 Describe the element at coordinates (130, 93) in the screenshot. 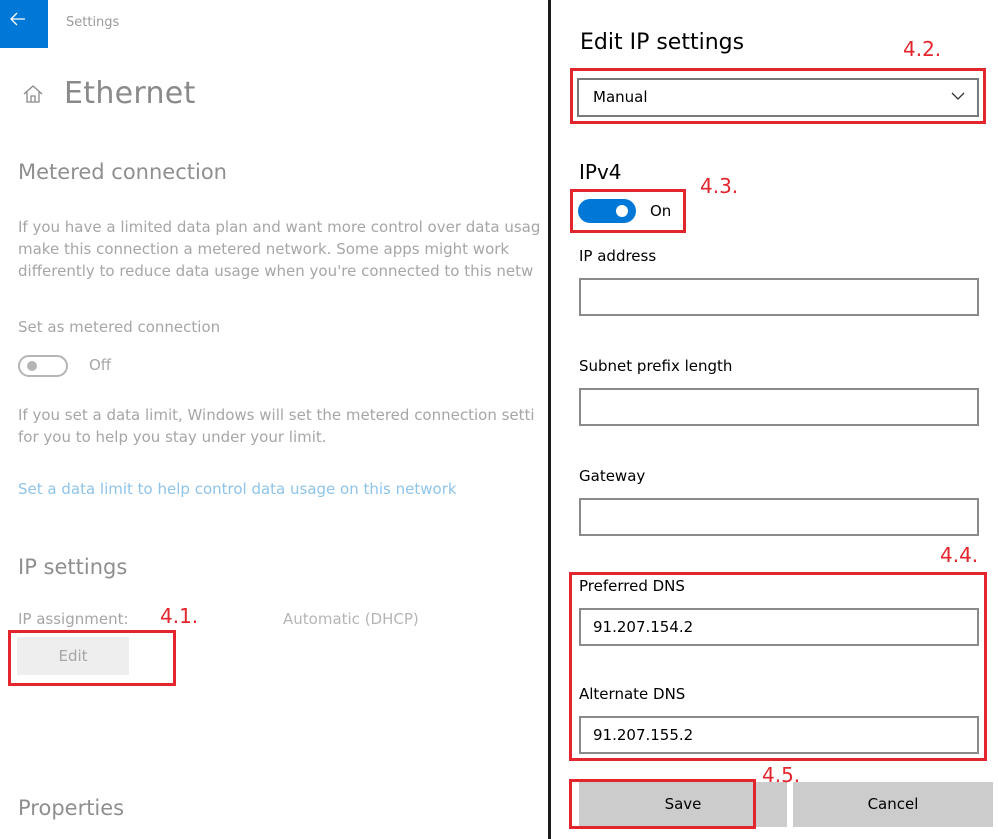

I see `page-title: Ethernet` at that location.